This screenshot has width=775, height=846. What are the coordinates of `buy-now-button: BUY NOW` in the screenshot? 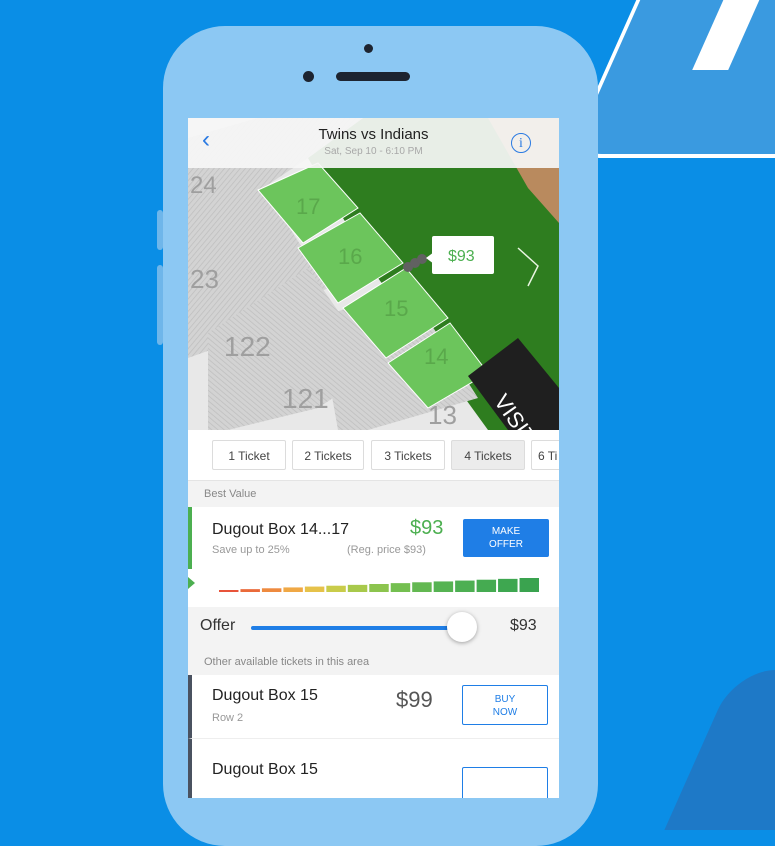 It's located at (505, 705).